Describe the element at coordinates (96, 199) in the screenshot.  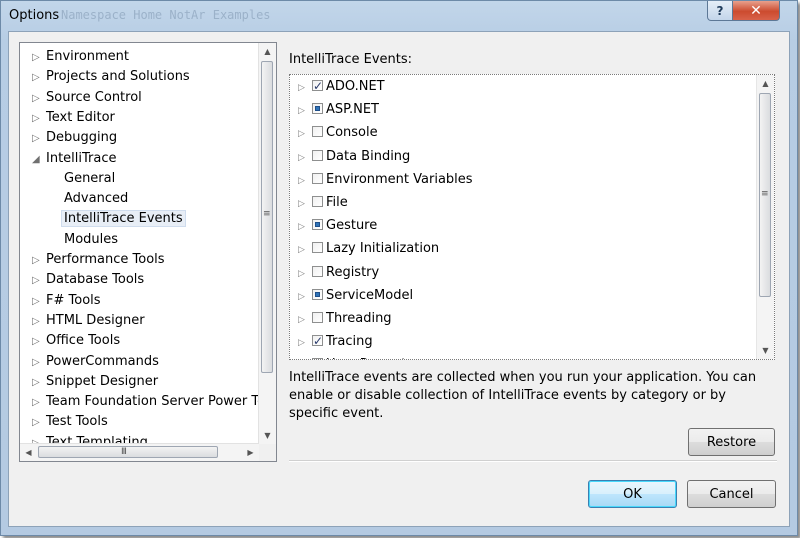
I see `tree-item: Advanced` at that location.